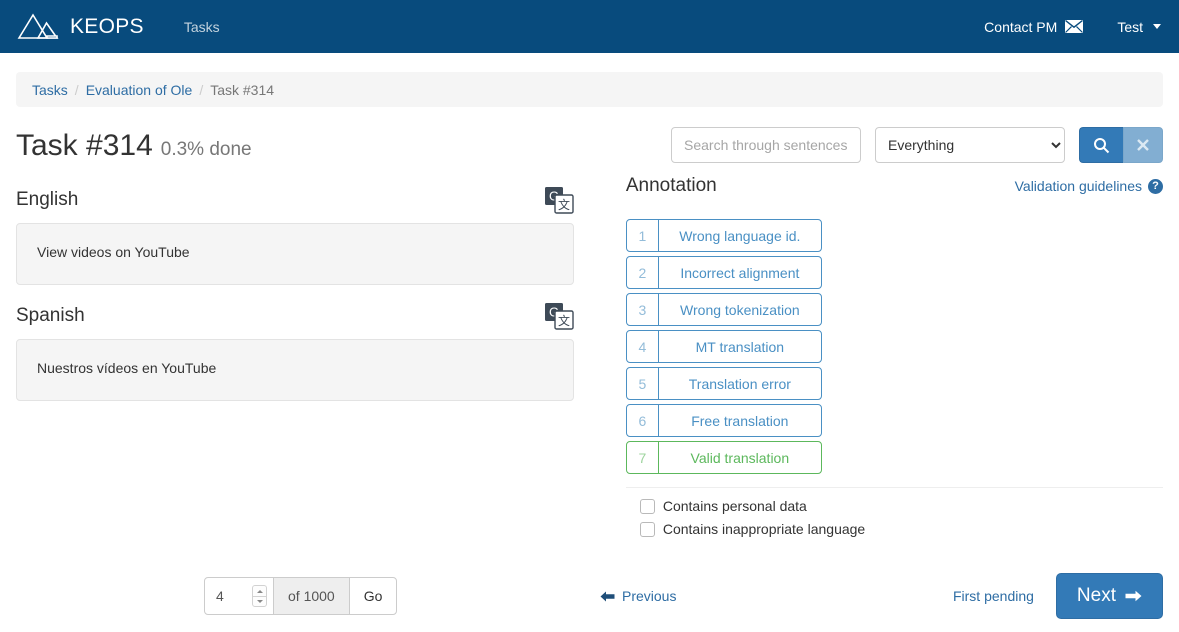 The image size is (1179, 632). Describe the element at coordinates (894, 487) in the screenshot. I see `annotation-divider` at that location.